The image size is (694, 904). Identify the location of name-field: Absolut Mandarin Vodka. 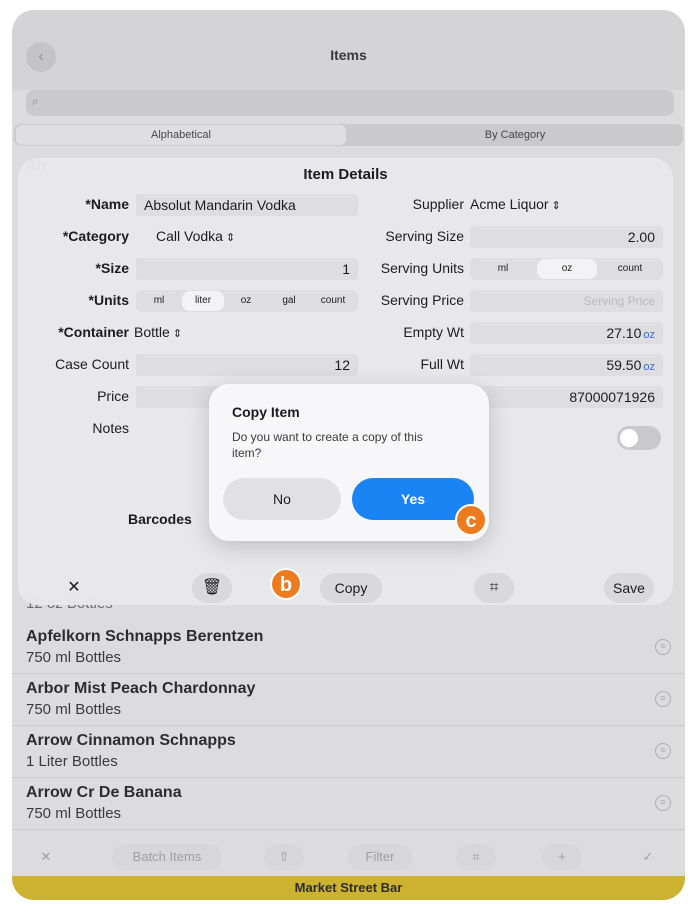
(247, 205).